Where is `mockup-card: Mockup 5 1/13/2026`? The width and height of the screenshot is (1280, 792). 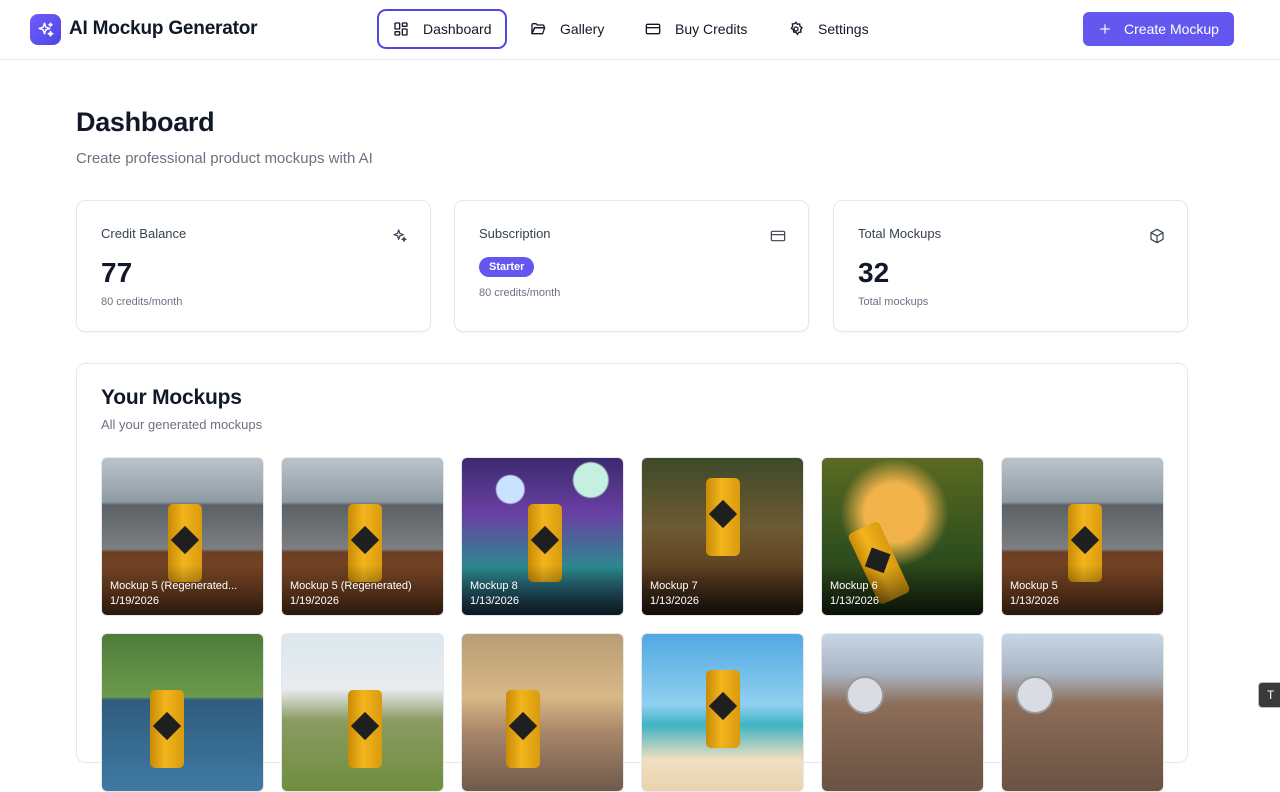
mockup-card: Mockup 5 1/13/2026 is located at coordinates (1082, 536).